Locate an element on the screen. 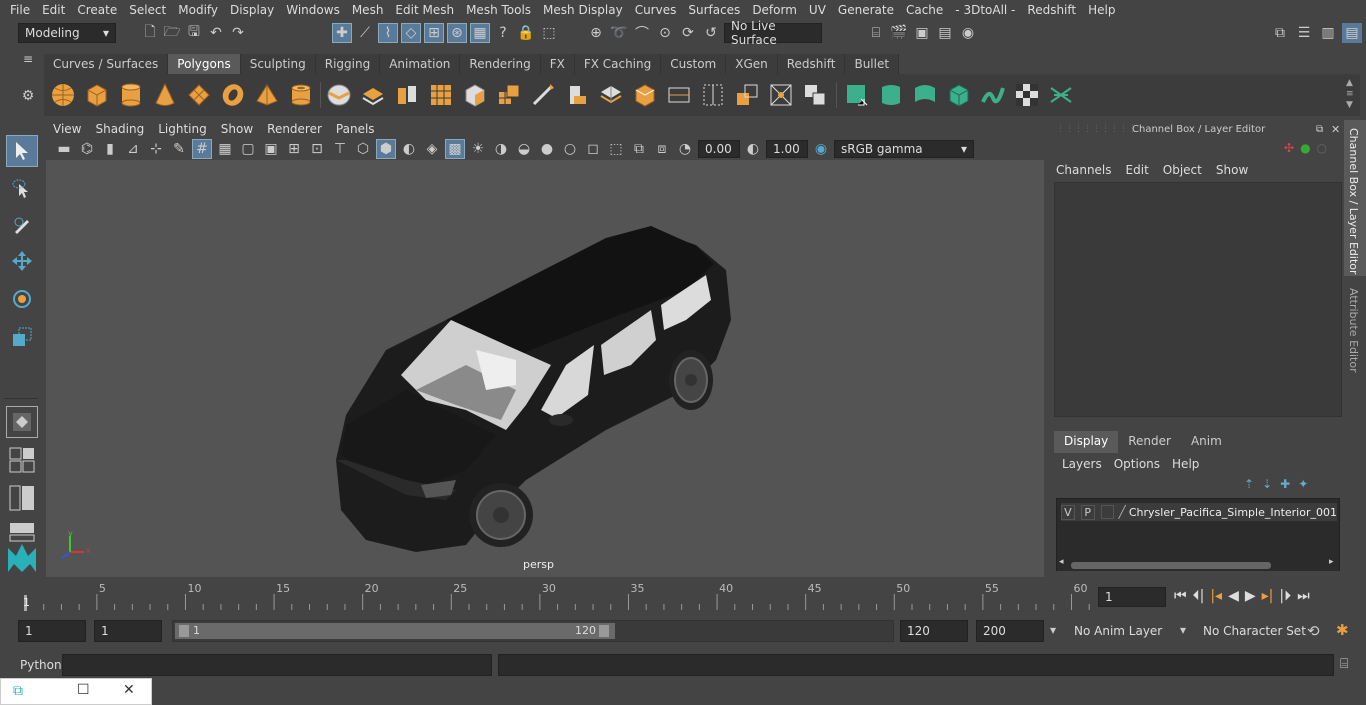 The height and width of the screenshot is (705, 1366). exposure-field: 0.00 is located at coordinates (719, 149).